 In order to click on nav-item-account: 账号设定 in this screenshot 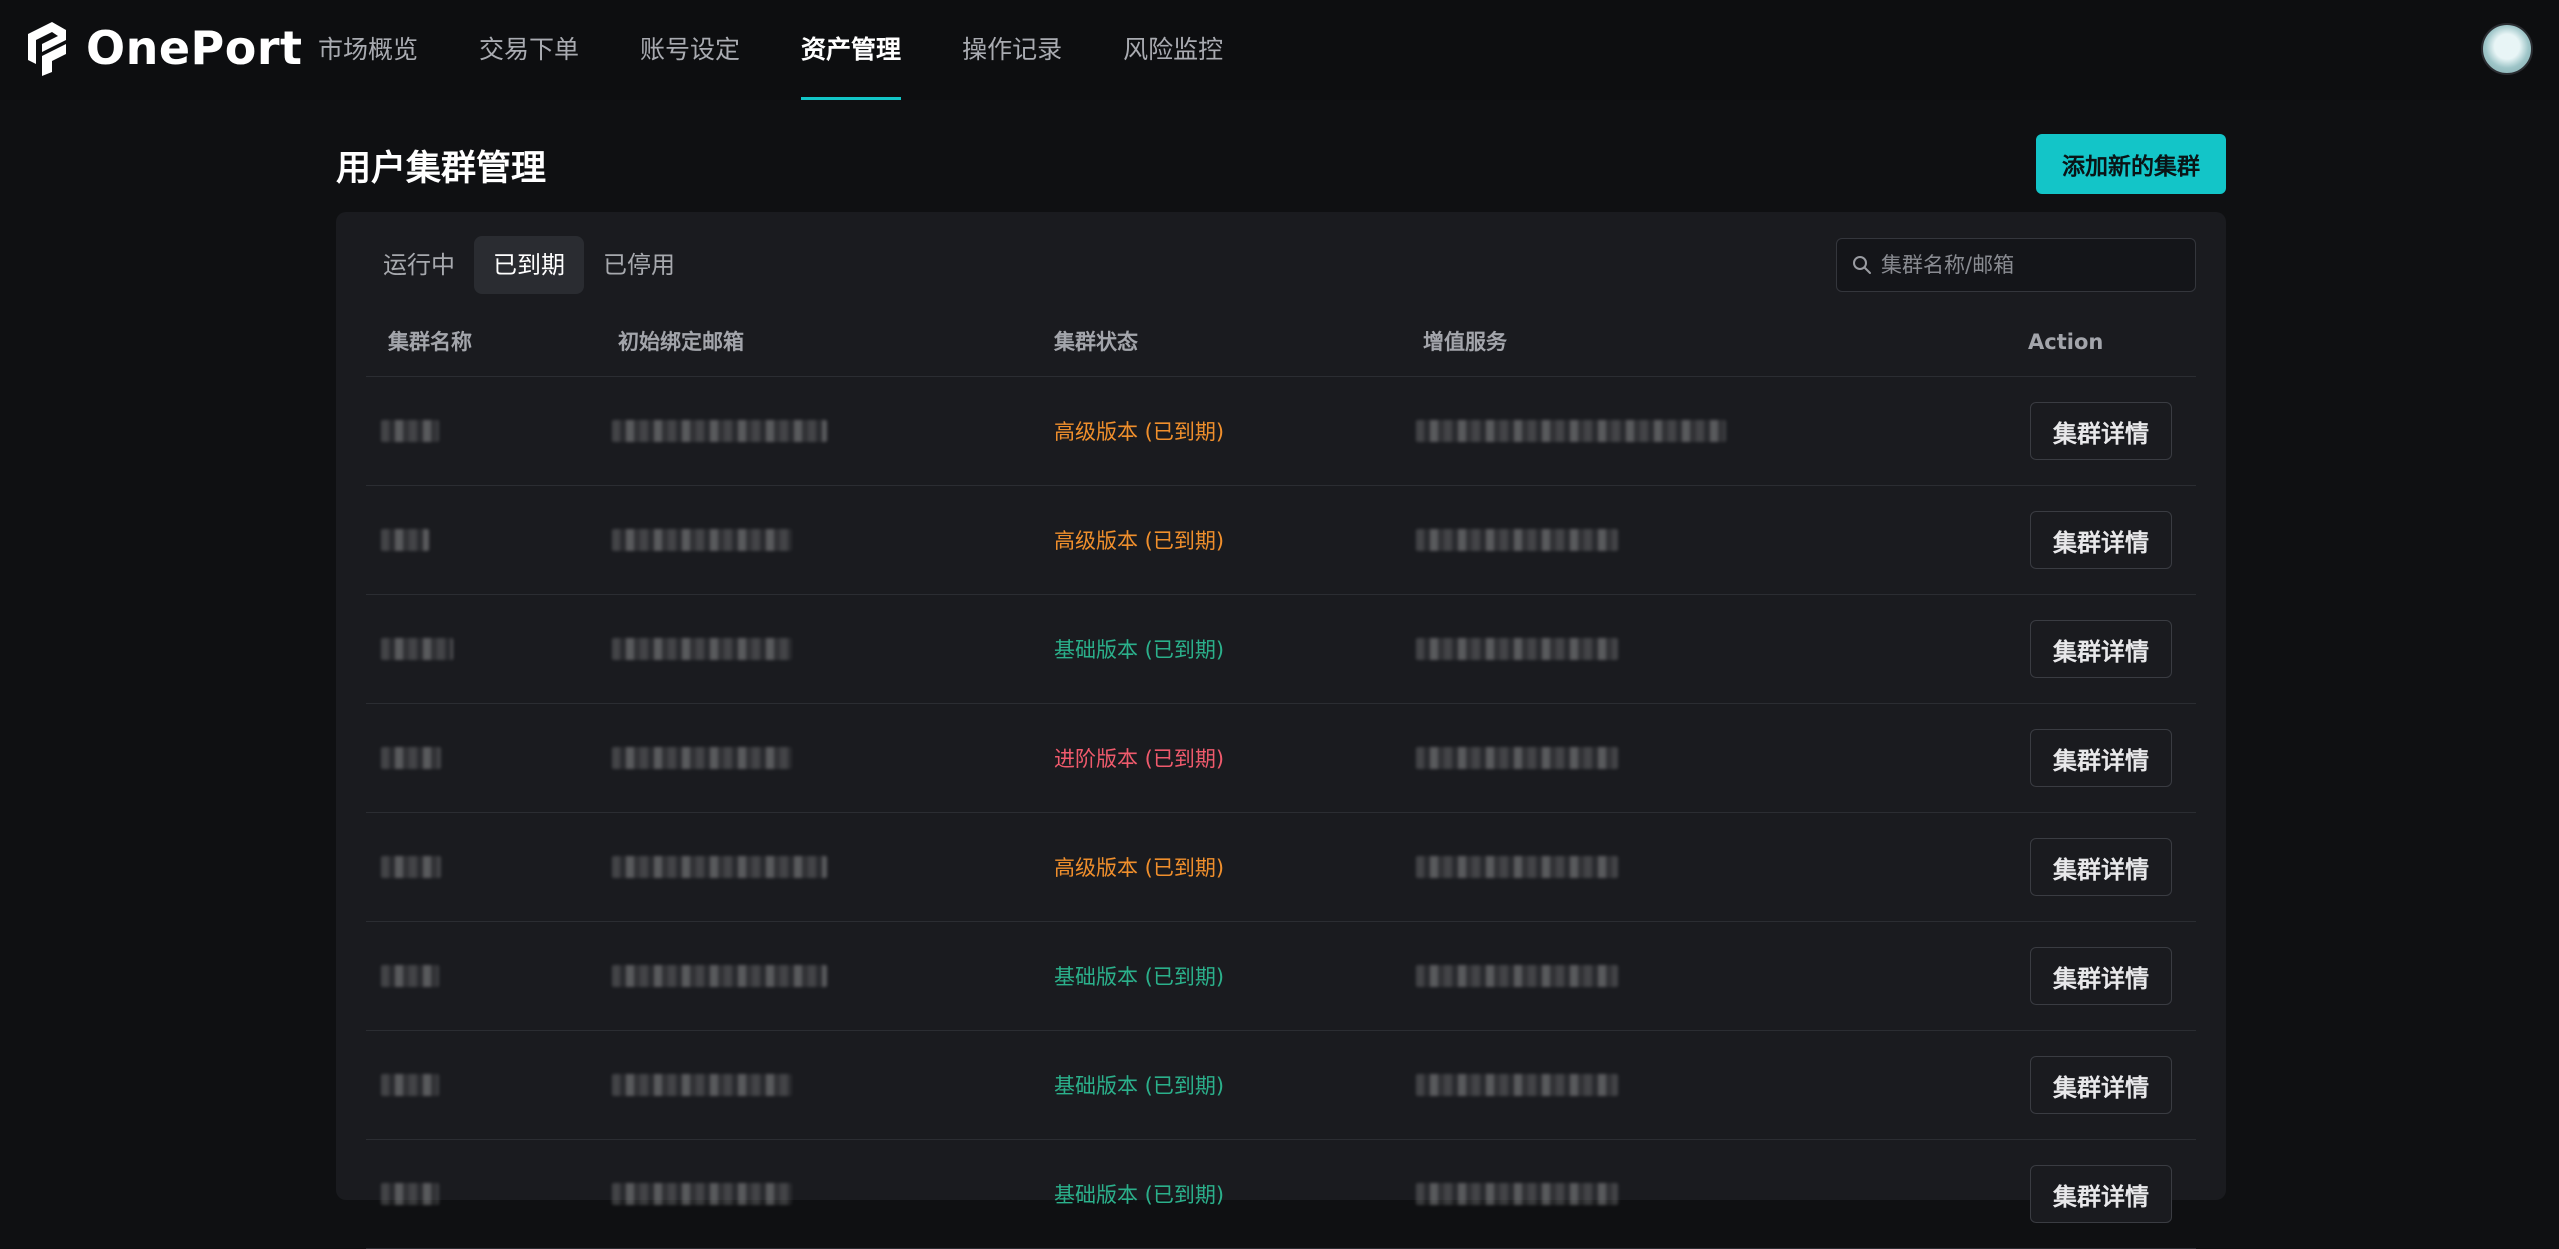, I will do `click(690, 50)`.